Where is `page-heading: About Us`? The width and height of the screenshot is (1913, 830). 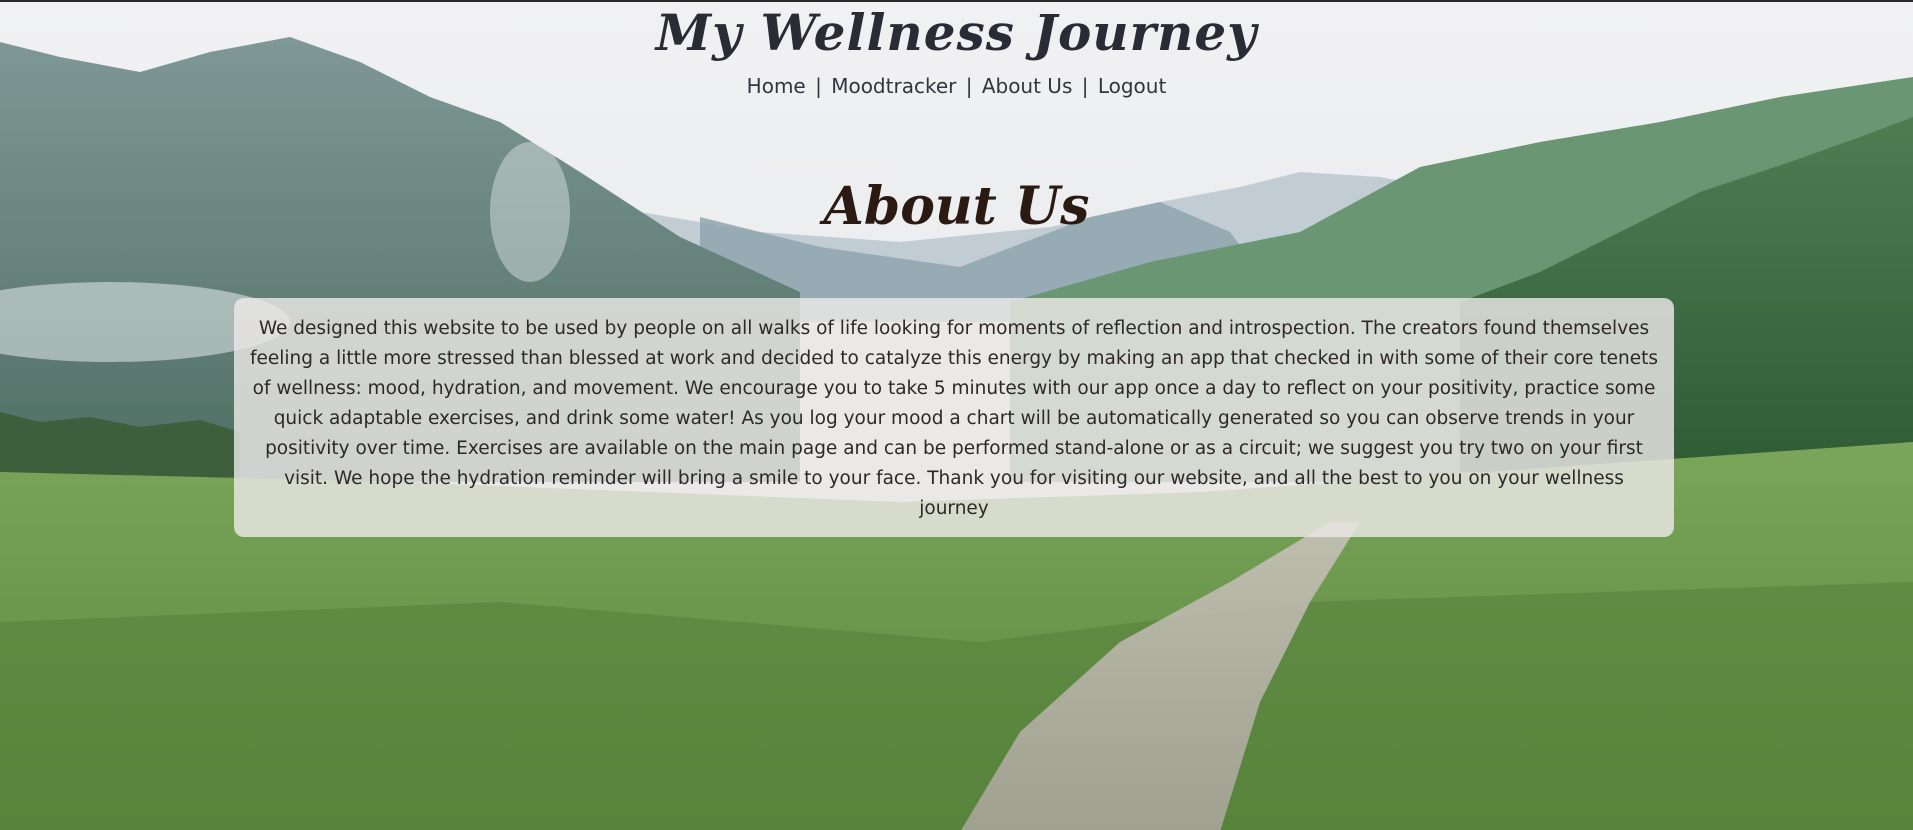
page-heading: About Us is located at coordinates (956, 206).